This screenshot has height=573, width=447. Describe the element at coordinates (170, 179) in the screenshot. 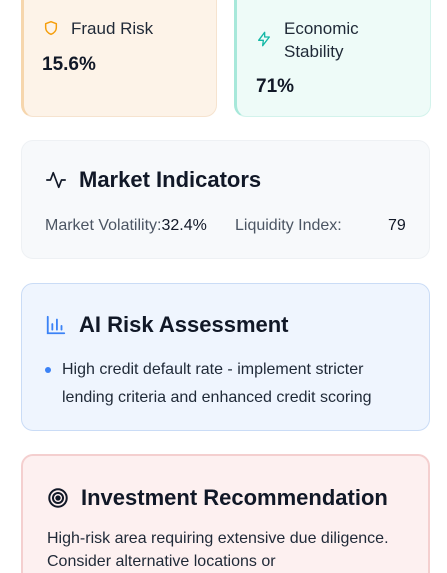

I see `market-indicators-title-text: Market Indicators` at that location.